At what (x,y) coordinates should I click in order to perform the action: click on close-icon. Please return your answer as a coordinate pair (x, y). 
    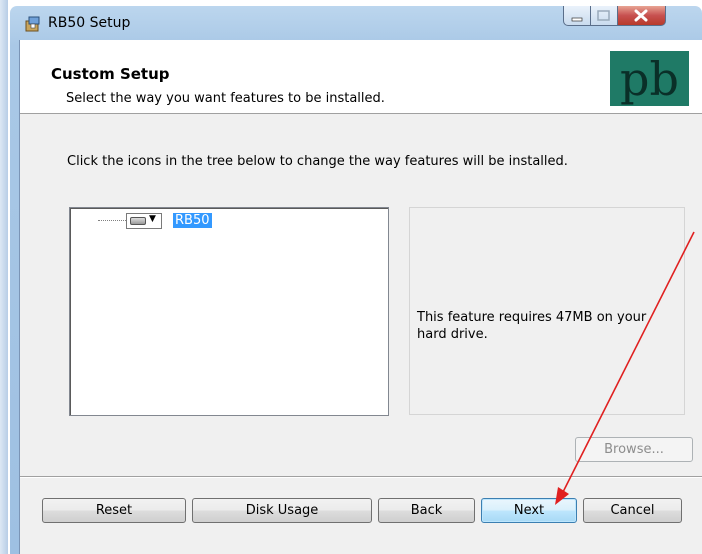
    Looking at the image, I should click on (641, 15).